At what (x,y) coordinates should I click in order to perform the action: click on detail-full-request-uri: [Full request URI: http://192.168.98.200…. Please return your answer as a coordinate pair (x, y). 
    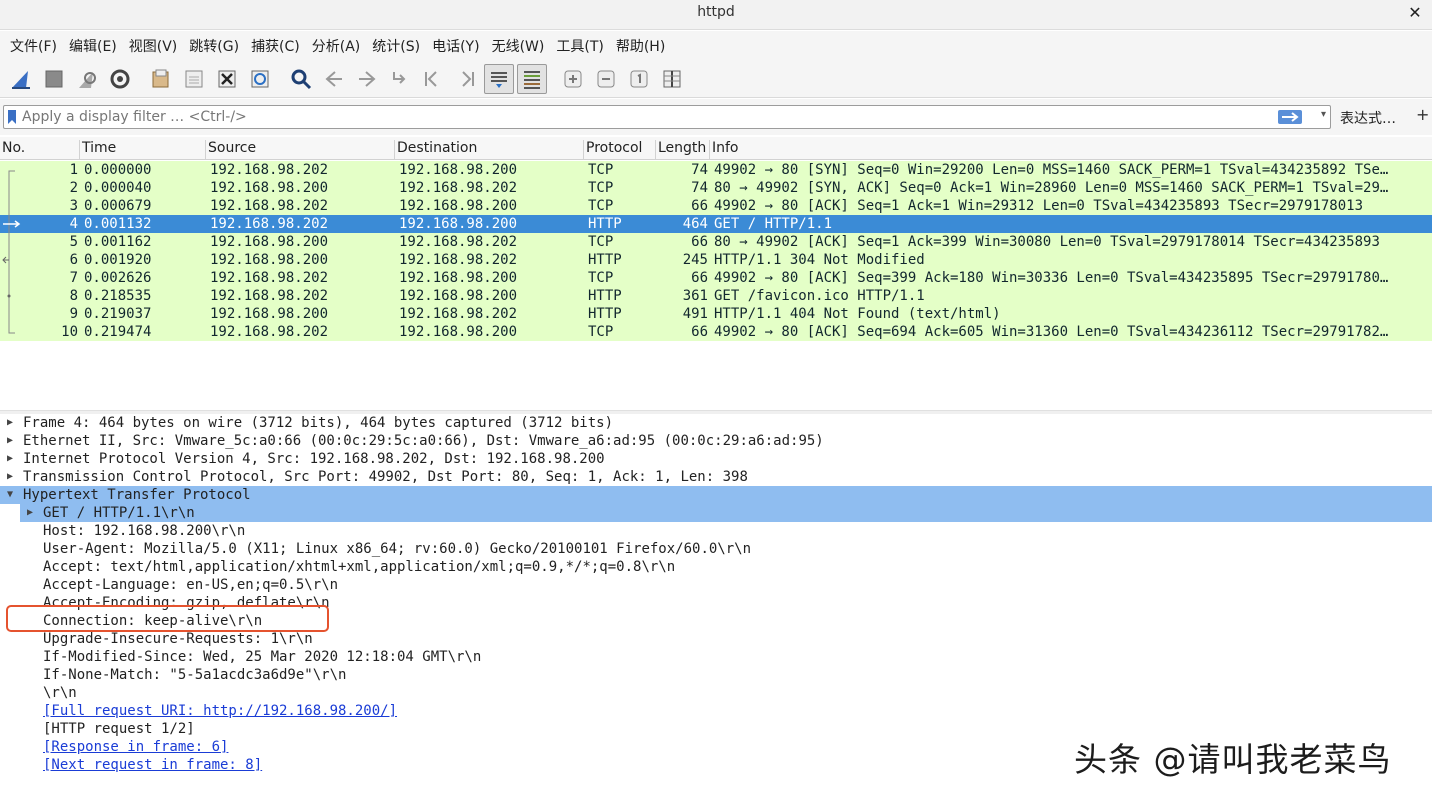
    Looking at the image, I should click on (716, 711).